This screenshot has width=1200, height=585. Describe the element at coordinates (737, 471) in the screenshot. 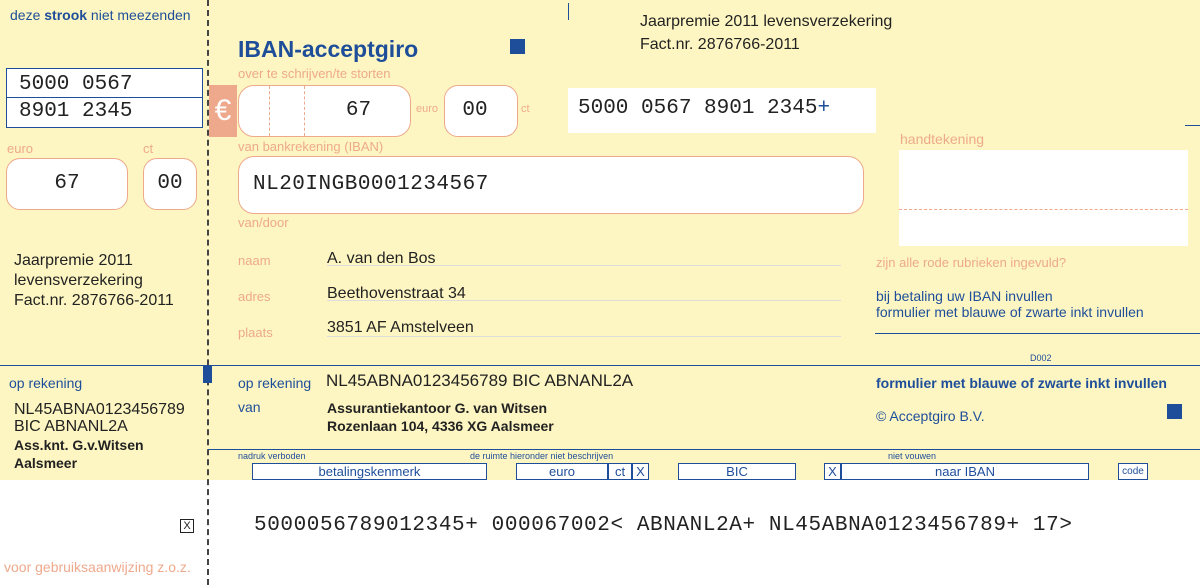

I see `bic-box: BIC` at that location.